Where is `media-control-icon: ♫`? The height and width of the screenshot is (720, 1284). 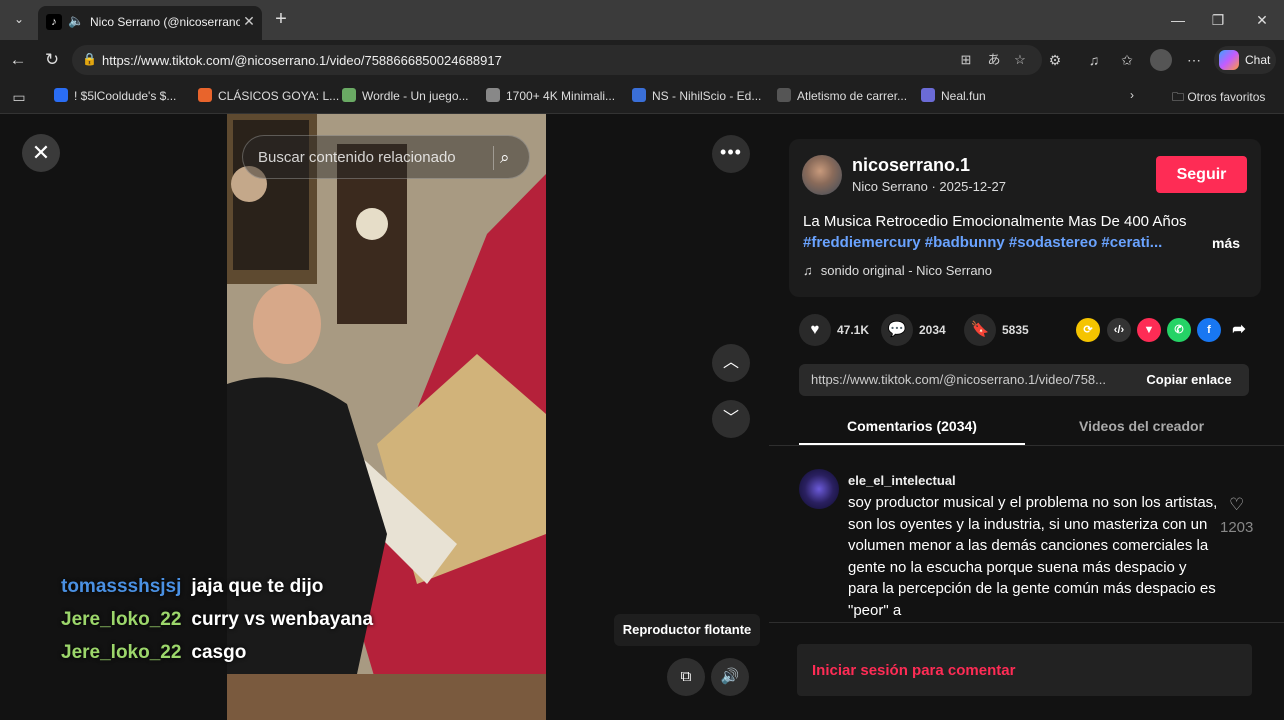
media-control-icon: ♫ is located at coordinates (1094, 60).